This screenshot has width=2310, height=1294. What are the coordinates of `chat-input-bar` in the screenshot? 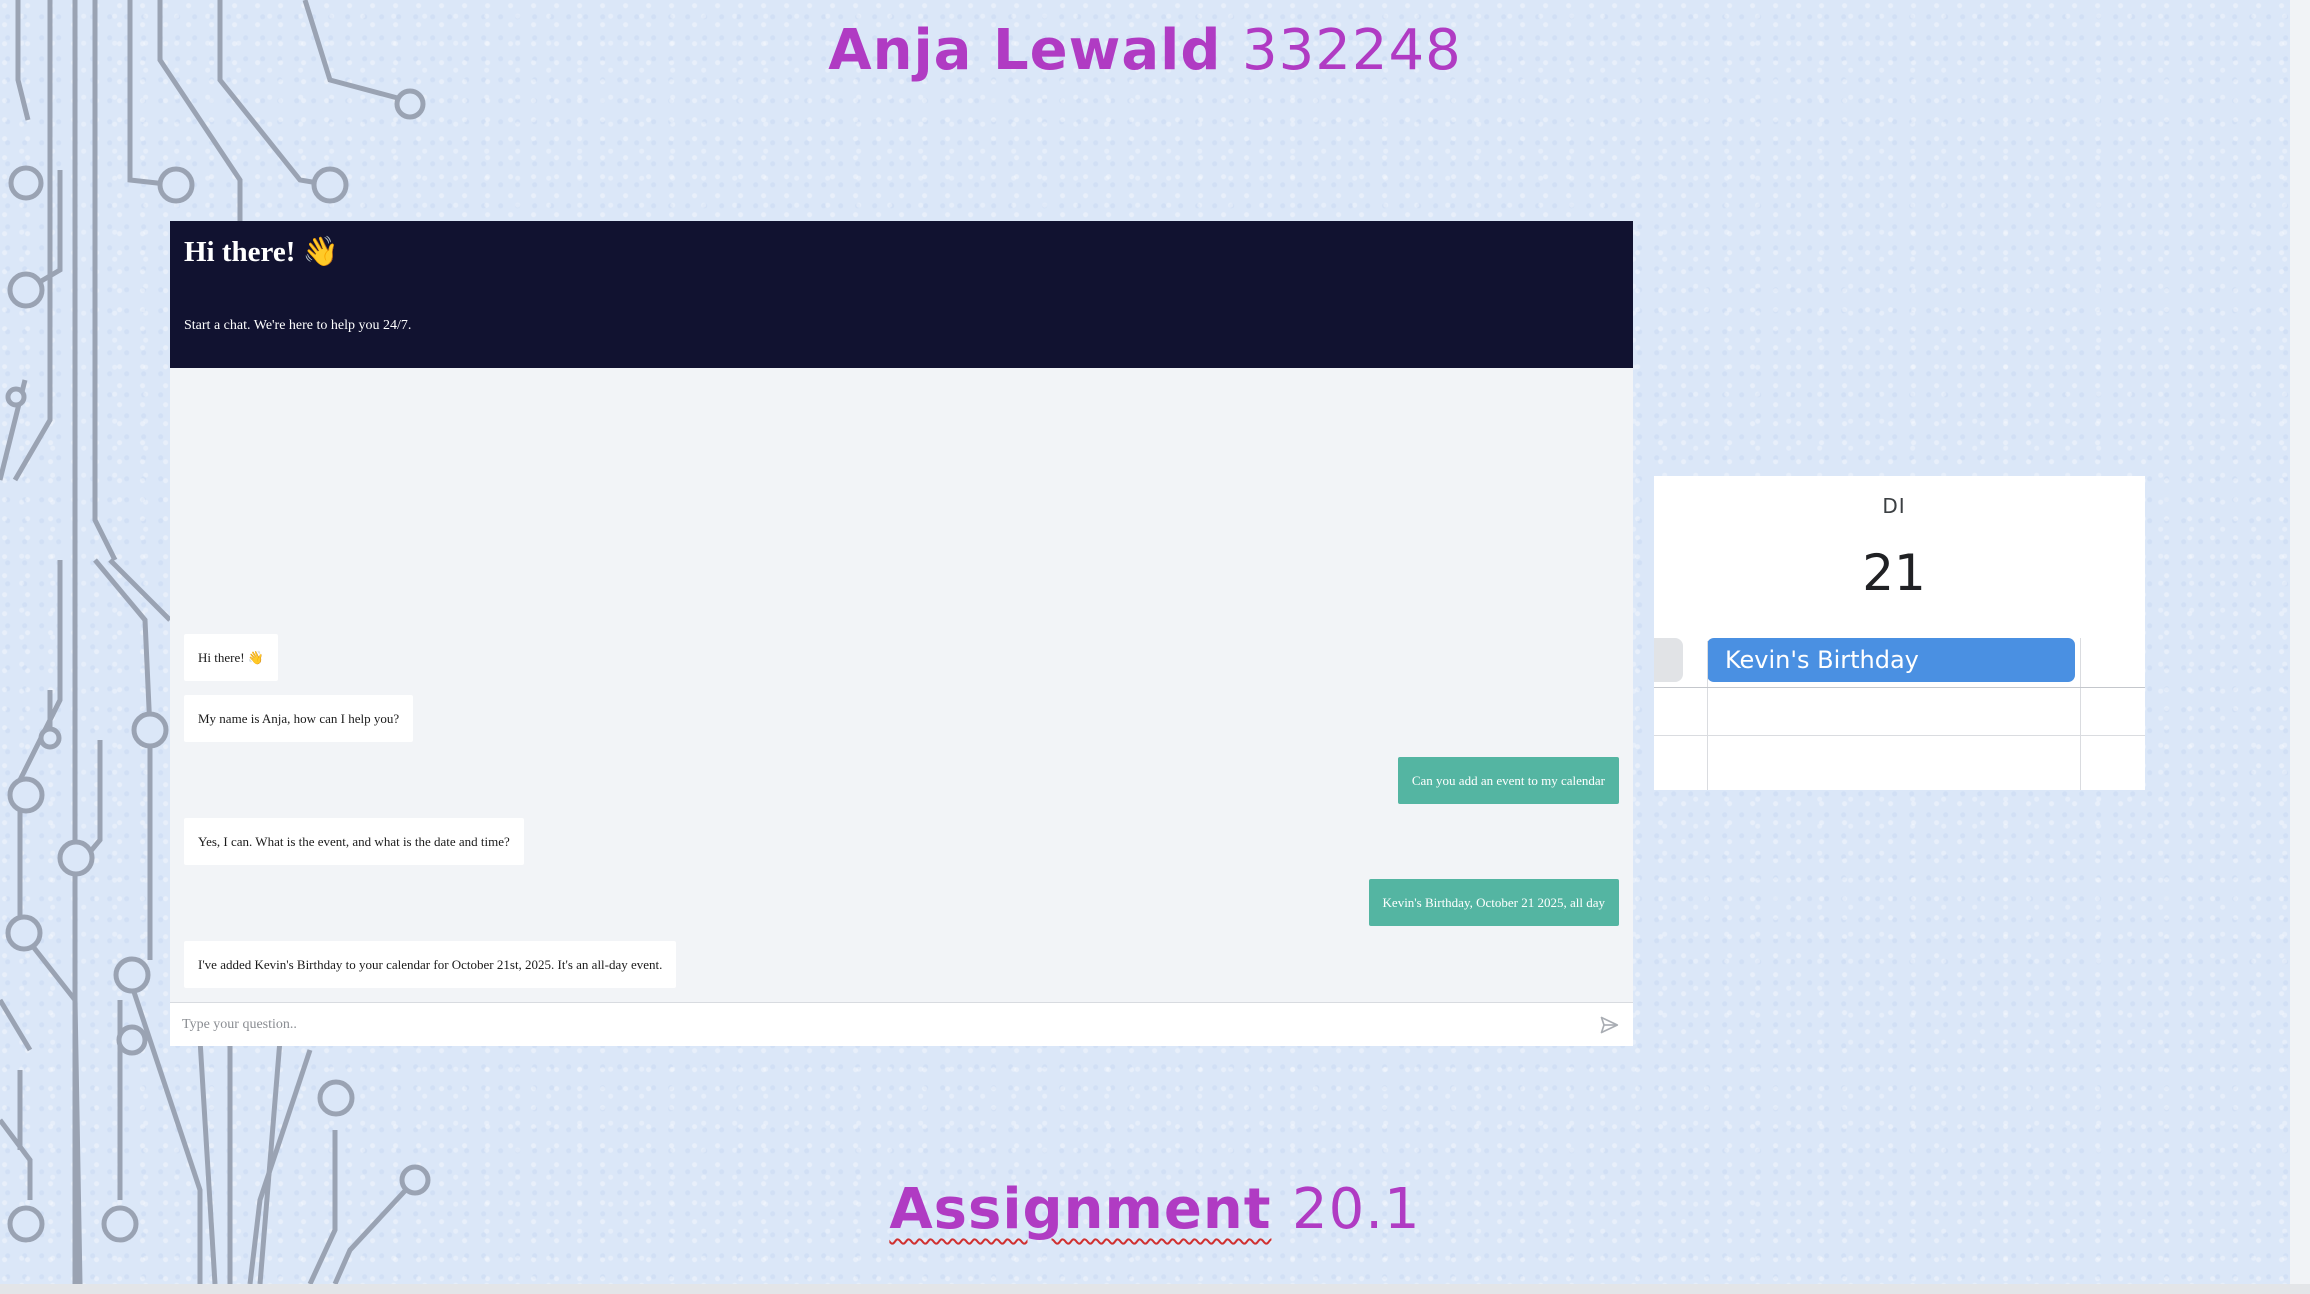 It's located at (901, 1024).